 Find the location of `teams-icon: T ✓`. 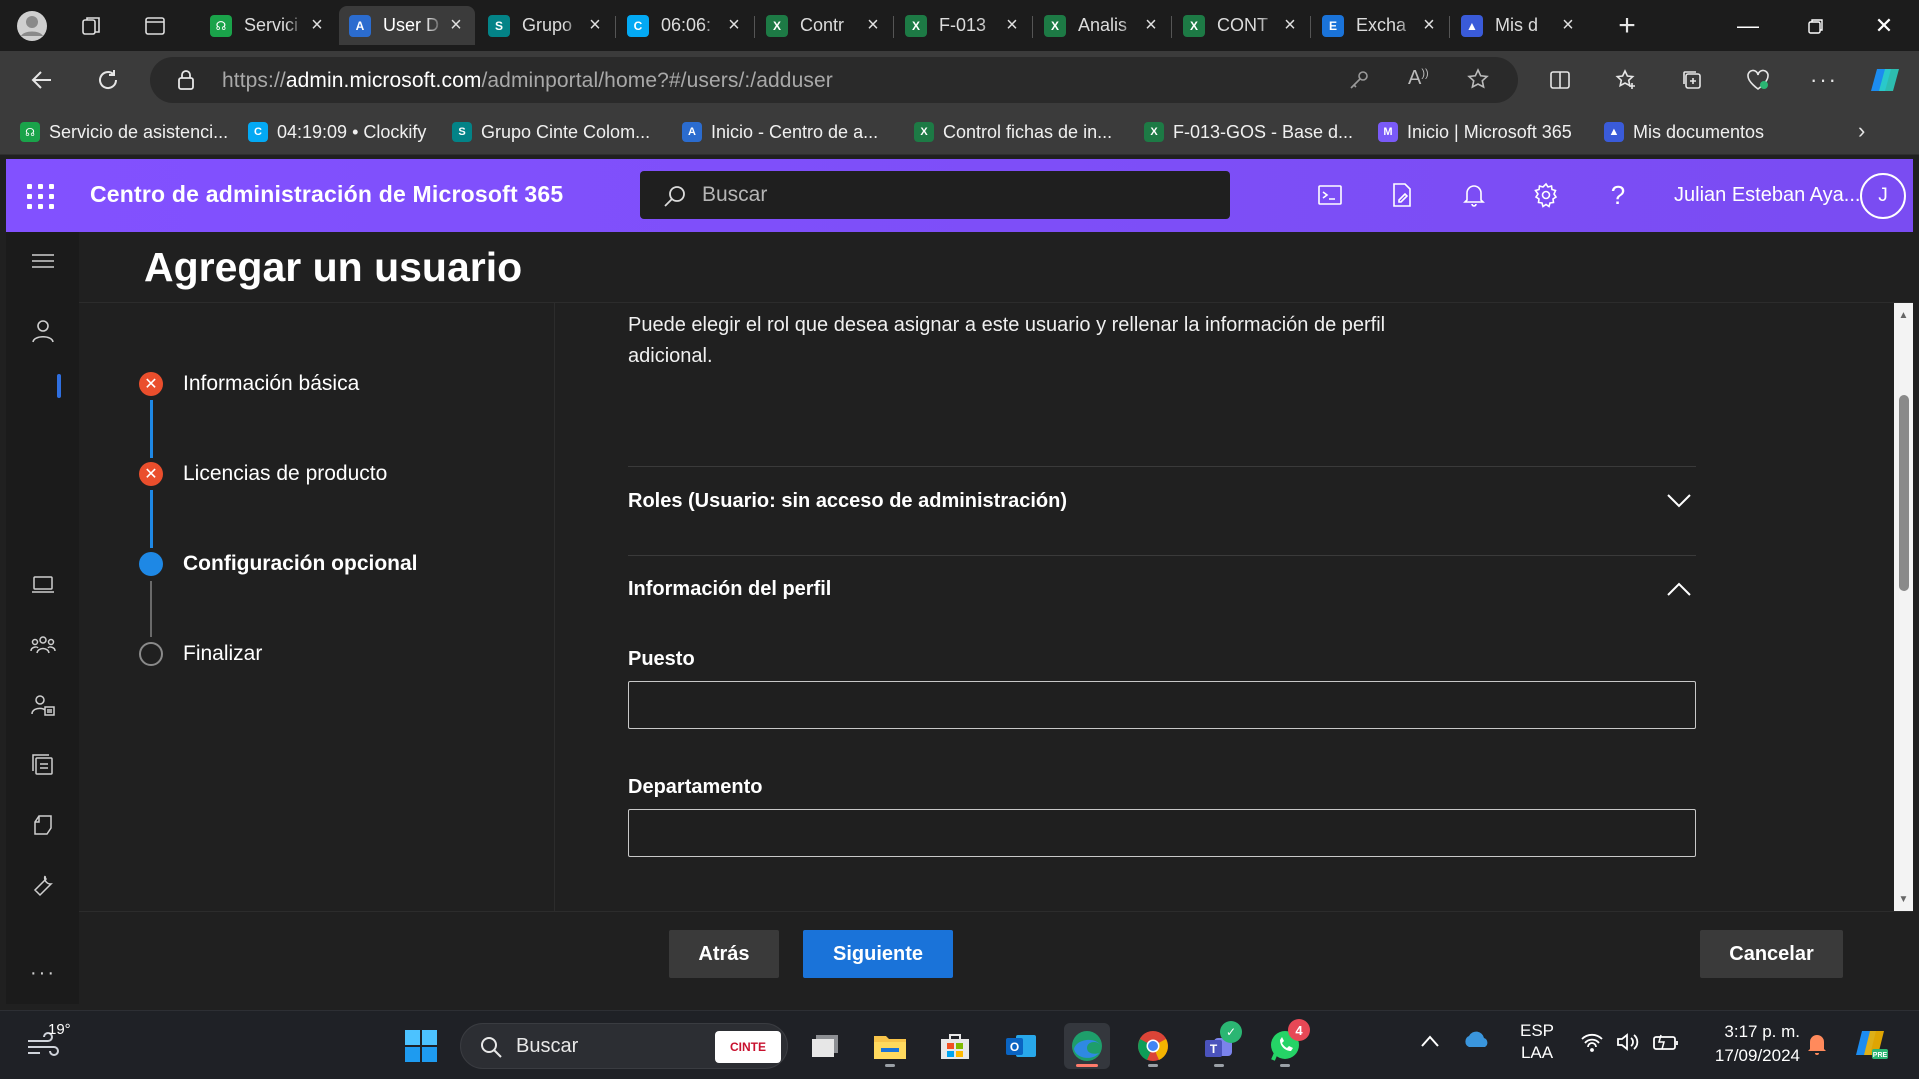

teams-icon: T ✓ is located at coordinates (1219, 1045).